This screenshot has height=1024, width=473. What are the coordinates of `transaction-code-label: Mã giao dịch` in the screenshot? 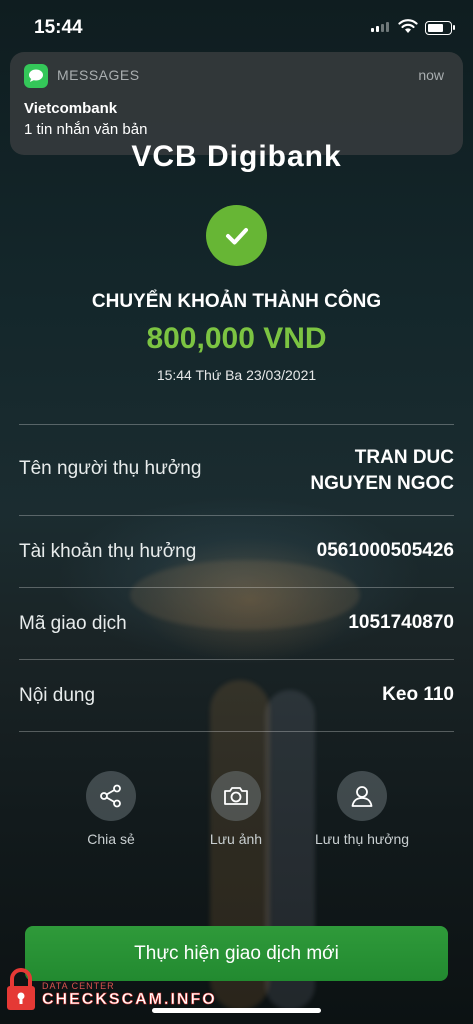 It's located at (73, 623).